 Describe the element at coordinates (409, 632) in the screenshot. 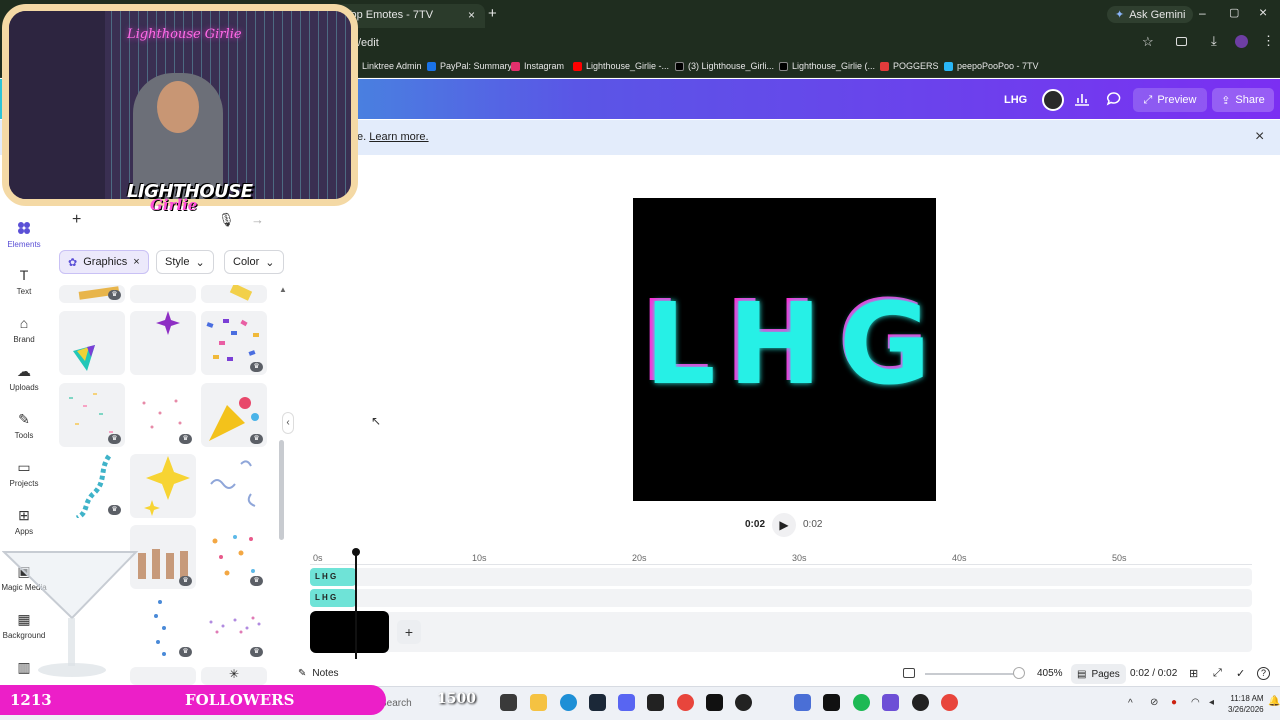

I see `add-page-button: +` at that location.